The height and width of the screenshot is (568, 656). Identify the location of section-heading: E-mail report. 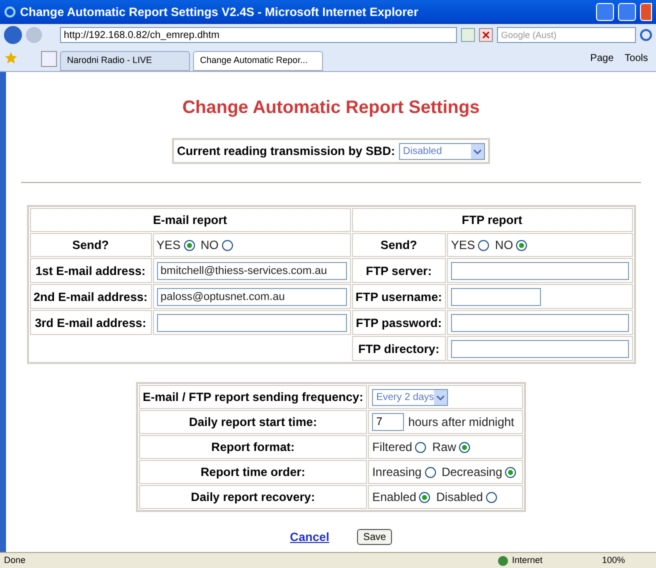
(190, 220).